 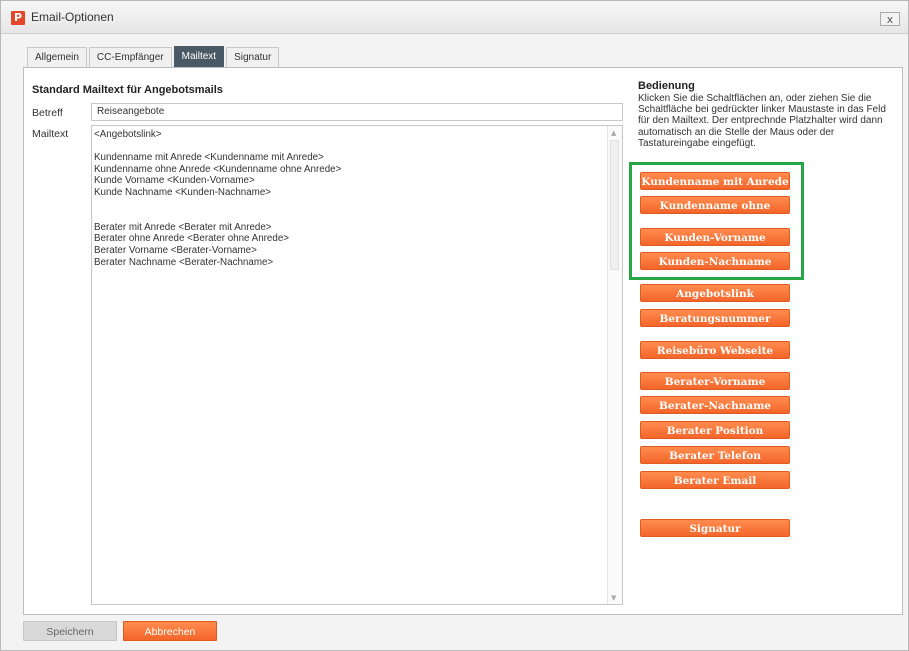 What do you see at coordinates (357, 112) in the screenshot?
I see `subject-input: Reiseangebote` at bounding box center [357, 112].